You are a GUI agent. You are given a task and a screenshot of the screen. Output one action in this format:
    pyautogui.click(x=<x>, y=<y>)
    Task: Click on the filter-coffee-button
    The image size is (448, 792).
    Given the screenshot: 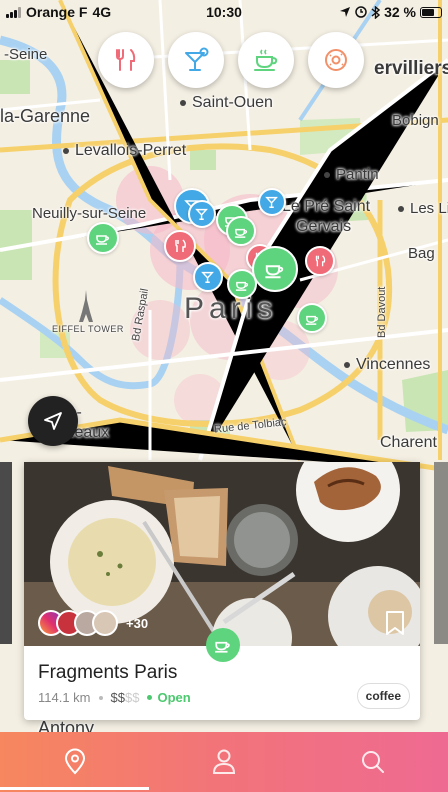 What is the action you would take?
    pyautogui.click(x=266, y=60)
    